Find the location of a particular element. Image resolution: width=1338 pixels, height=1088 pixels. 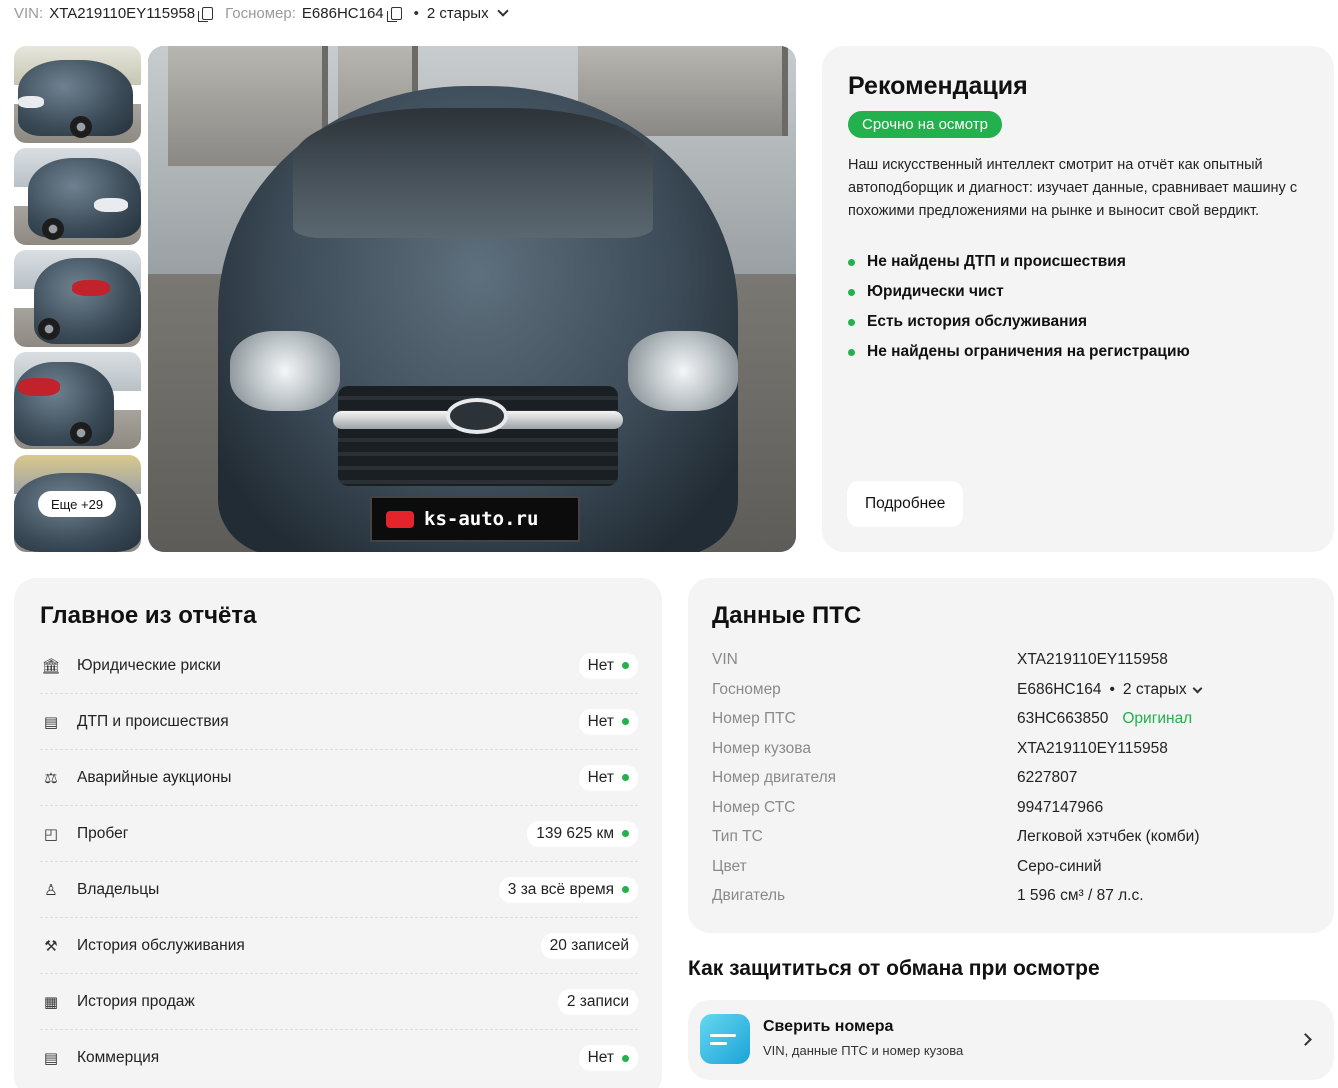

pts-row-engine: Двигатель 1 596 см³ / 87 л.с. is located at coordinates (1012, 896).